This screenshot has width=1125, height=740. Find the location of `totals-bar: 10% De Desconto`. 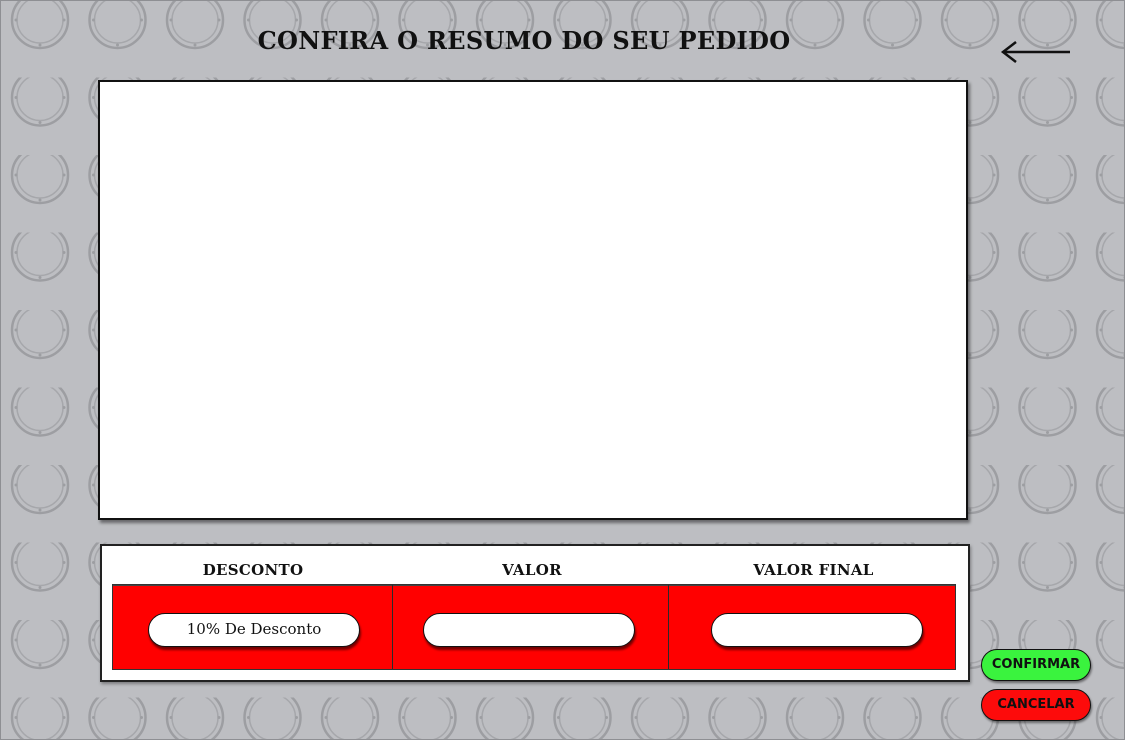

totals-bar: 10% De Desconto is located at coordinates (534, 627).